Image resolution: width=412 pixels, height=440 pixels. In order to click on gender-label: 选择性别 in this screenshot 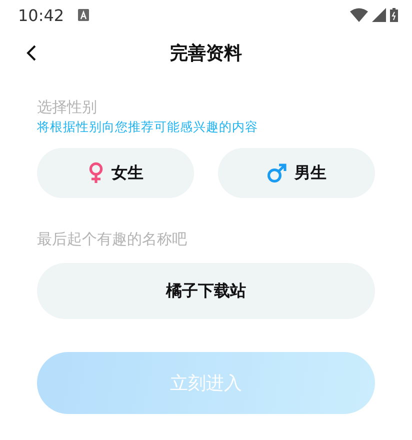, I will do `click(67, 107)`.